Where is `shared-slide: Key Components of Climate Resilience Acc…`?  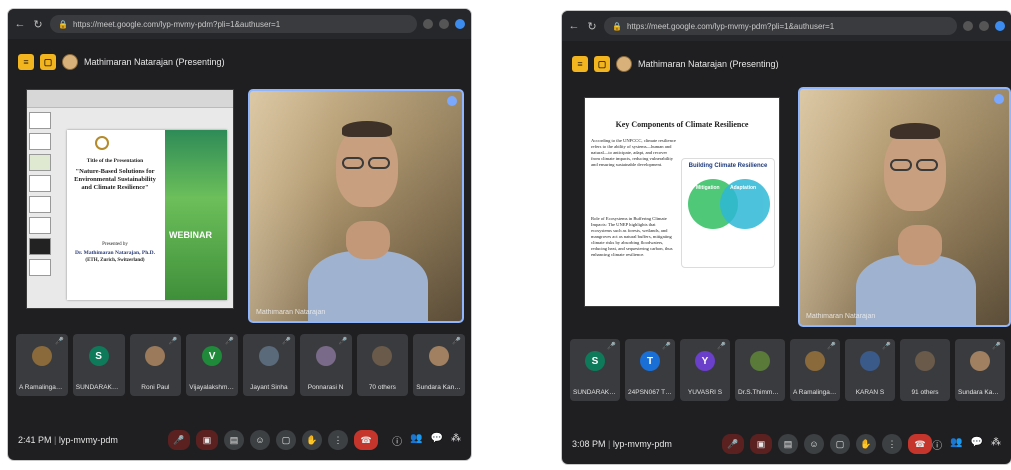 shared-slide: Key Components of Climate Resilience Acc… is located at coordinates (682, 202).